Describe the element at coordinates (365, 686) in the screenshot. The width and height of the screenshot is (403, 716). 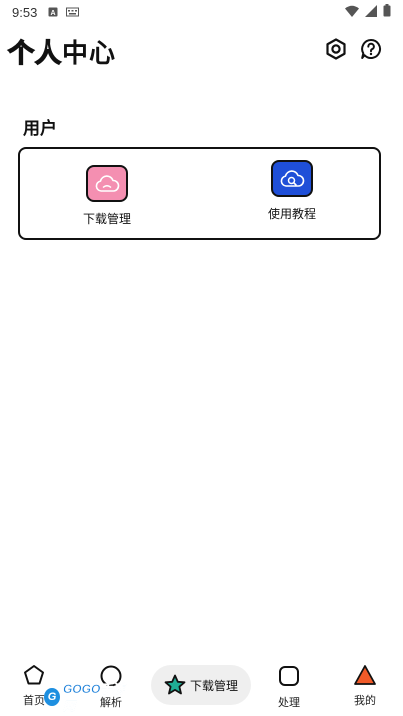
I see `nav-item-mine: 我的` at that location.